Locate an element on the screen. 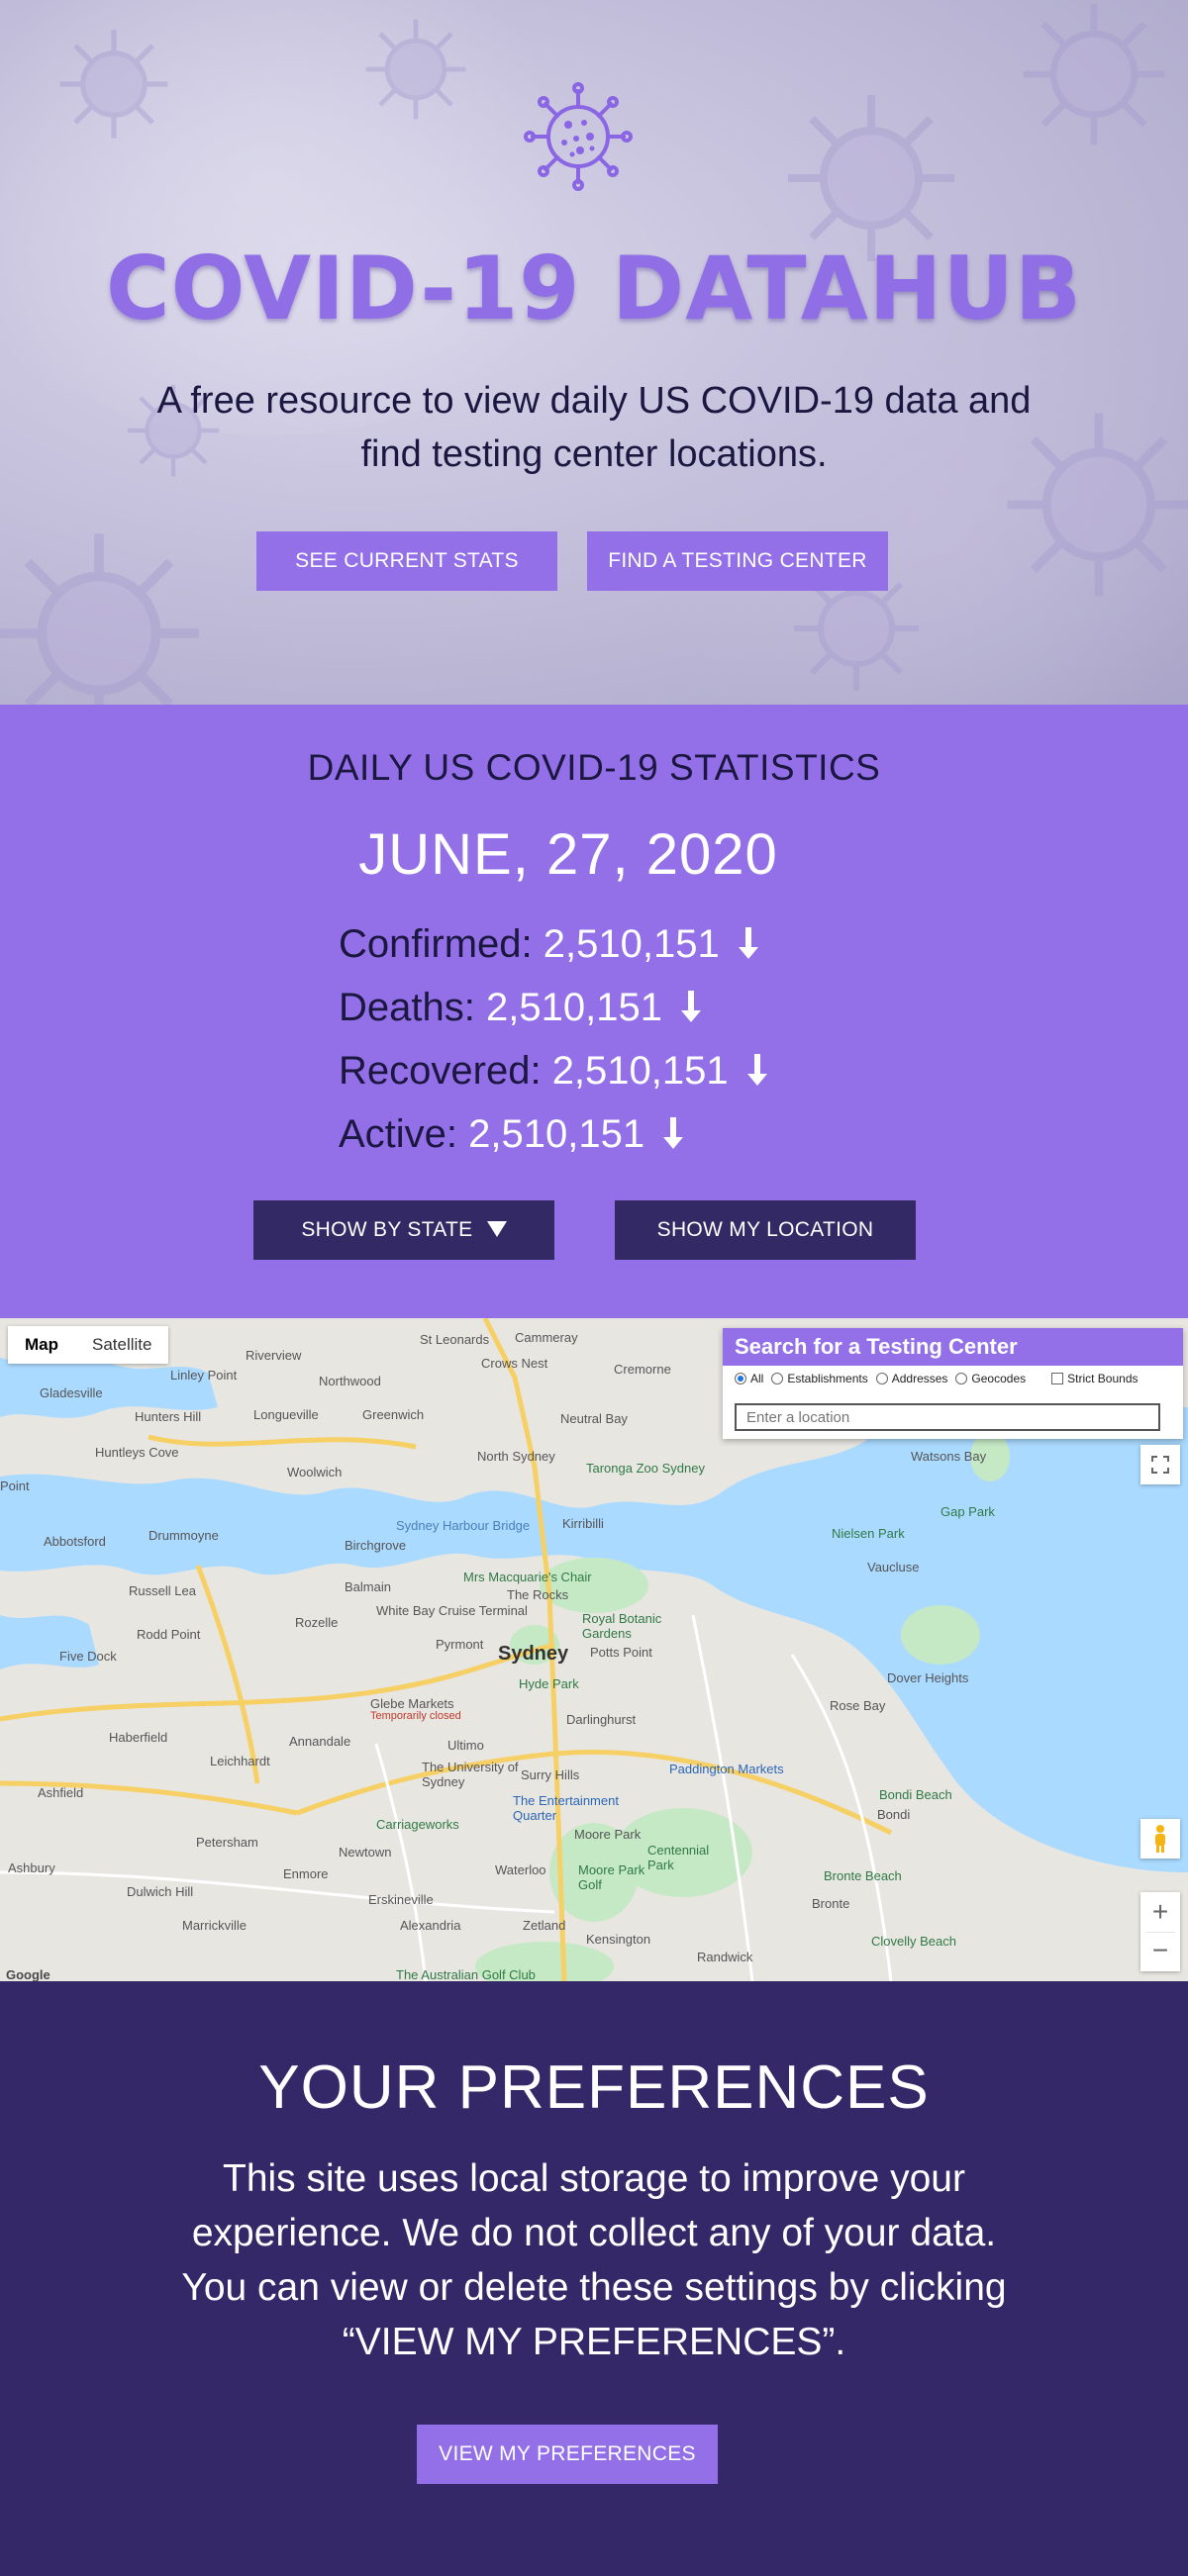  stats-date: JUNE, 27, 2020 is located at coordinates (568, 854).